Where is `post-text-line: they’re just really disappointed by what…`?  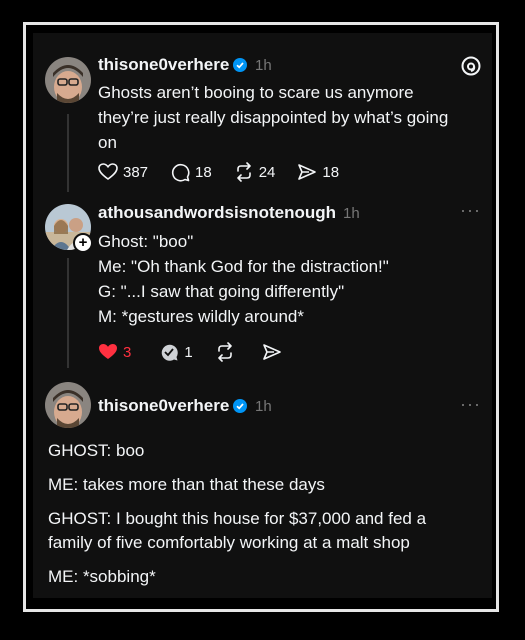
post-text-line: they’re just really disappointed by what… is located at coordinates (273, 117).